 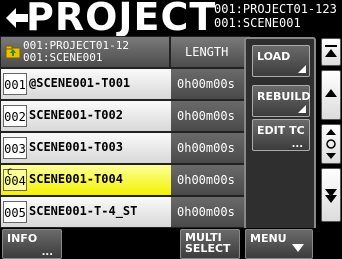 What do you see at coordinates (257, 23) in the screenshot?
I see `header-scene-line: 001:SCENE001` at bounding box center [257, 23].